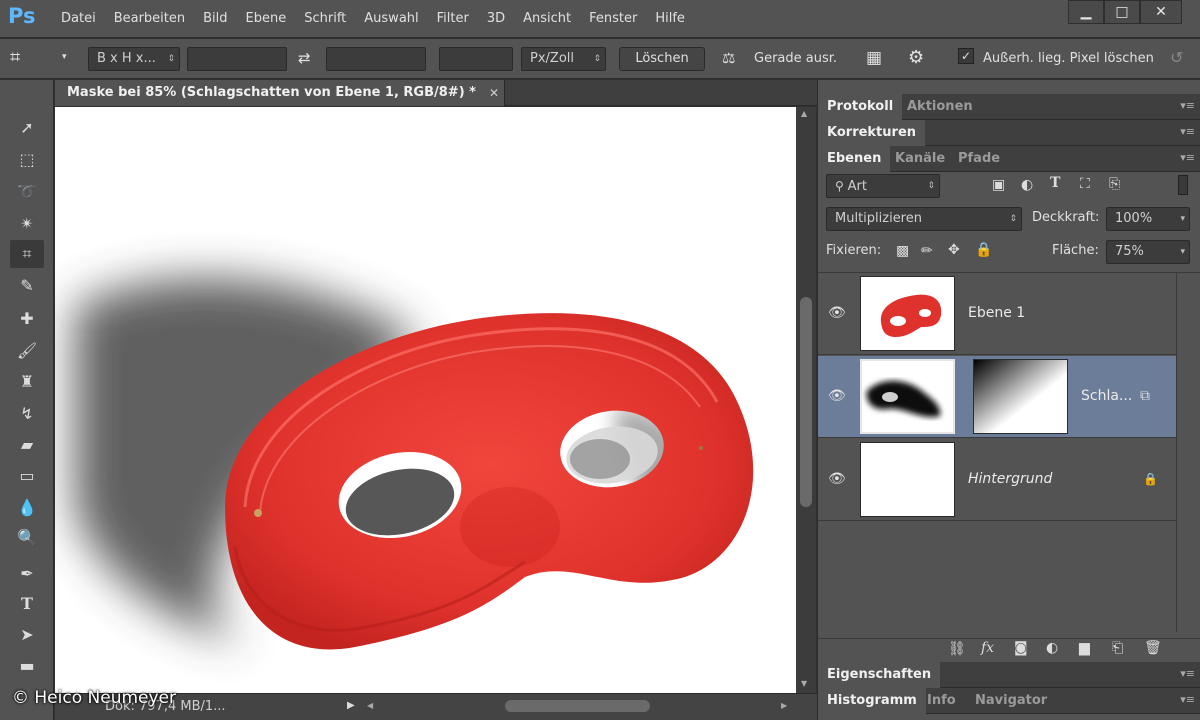 Image resolution: width=1200 pixels, height=720 pixels. What do you see at coordinates (1021, 648) in the screenshot?
I see `add-mask-icon: ◙` at bounding box center [1021, 648].